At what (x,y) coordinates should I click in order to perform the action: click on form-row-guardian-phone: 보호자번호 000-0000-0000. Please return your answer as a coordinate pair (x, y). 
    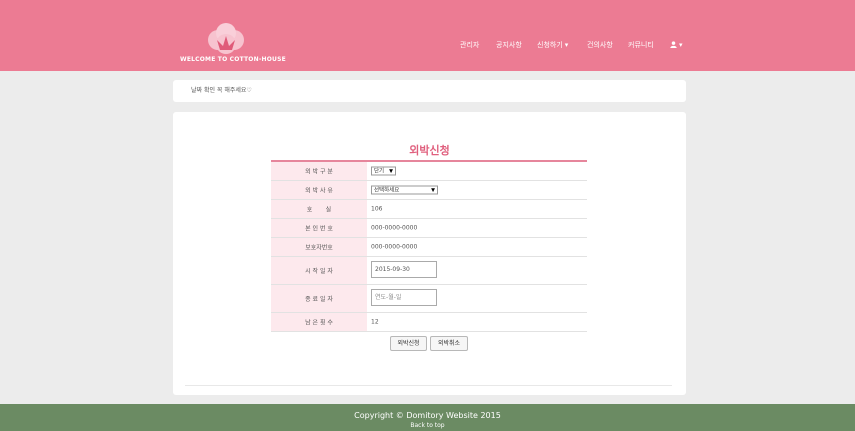
    Looking at the image, I should click on (429, 247).